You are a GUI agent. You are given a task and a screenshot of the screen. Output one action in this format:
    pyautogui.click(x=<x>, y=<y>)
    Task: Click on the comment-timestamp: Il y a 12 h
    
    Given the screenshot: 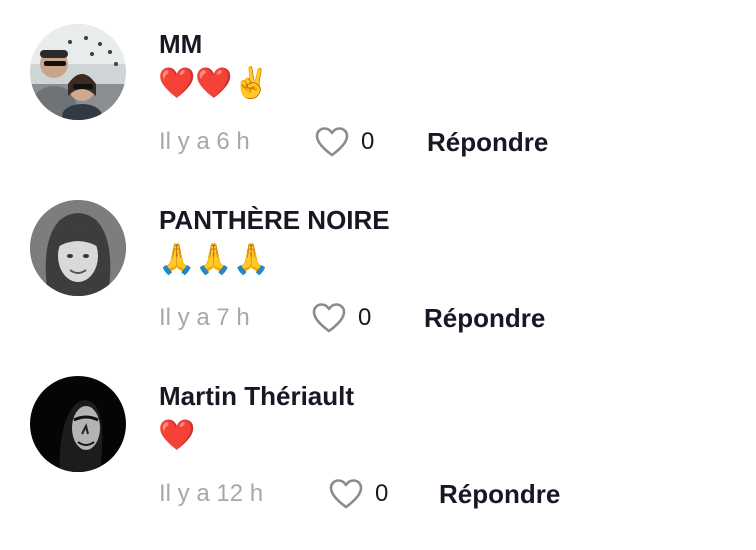 What is the action you would take?
    pyautogui.click(x=211, y=493)
    